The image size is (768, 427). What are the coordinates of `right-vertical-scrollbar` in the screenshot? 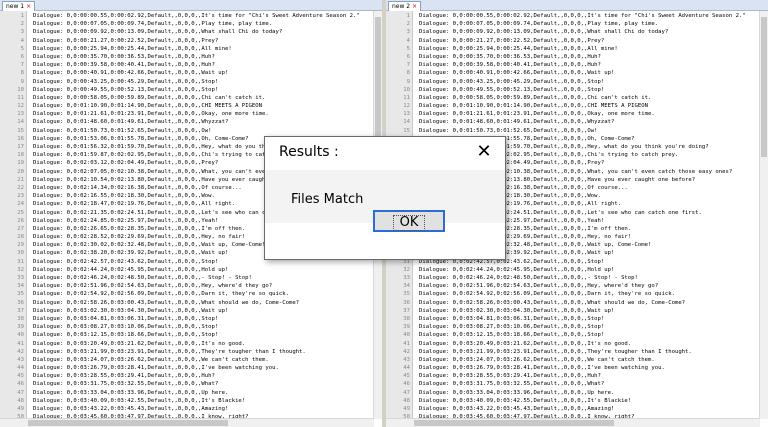 It's located at (763, 215).